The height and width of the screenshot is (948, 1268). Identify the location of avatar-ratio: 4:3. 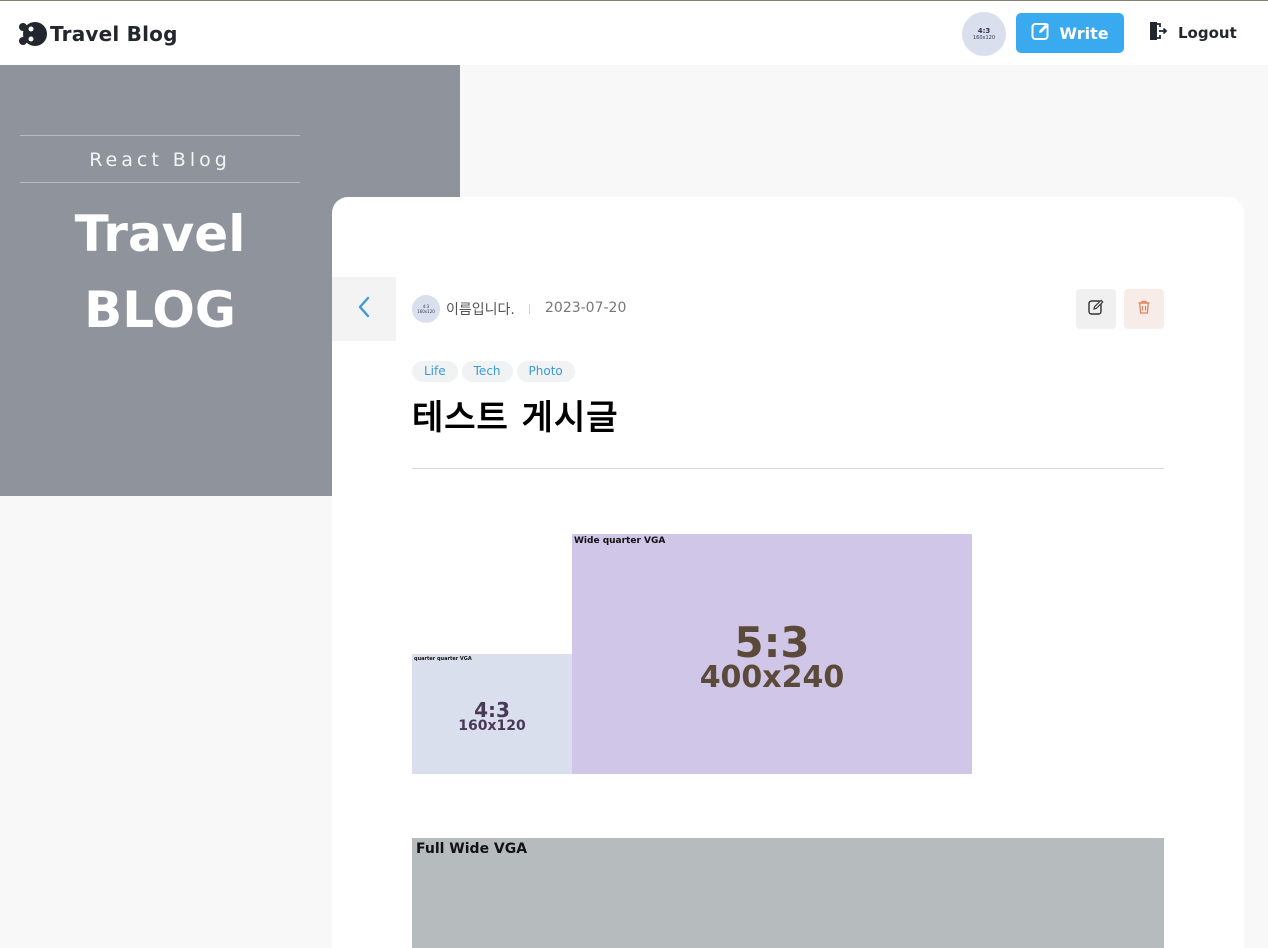
(984, 31).